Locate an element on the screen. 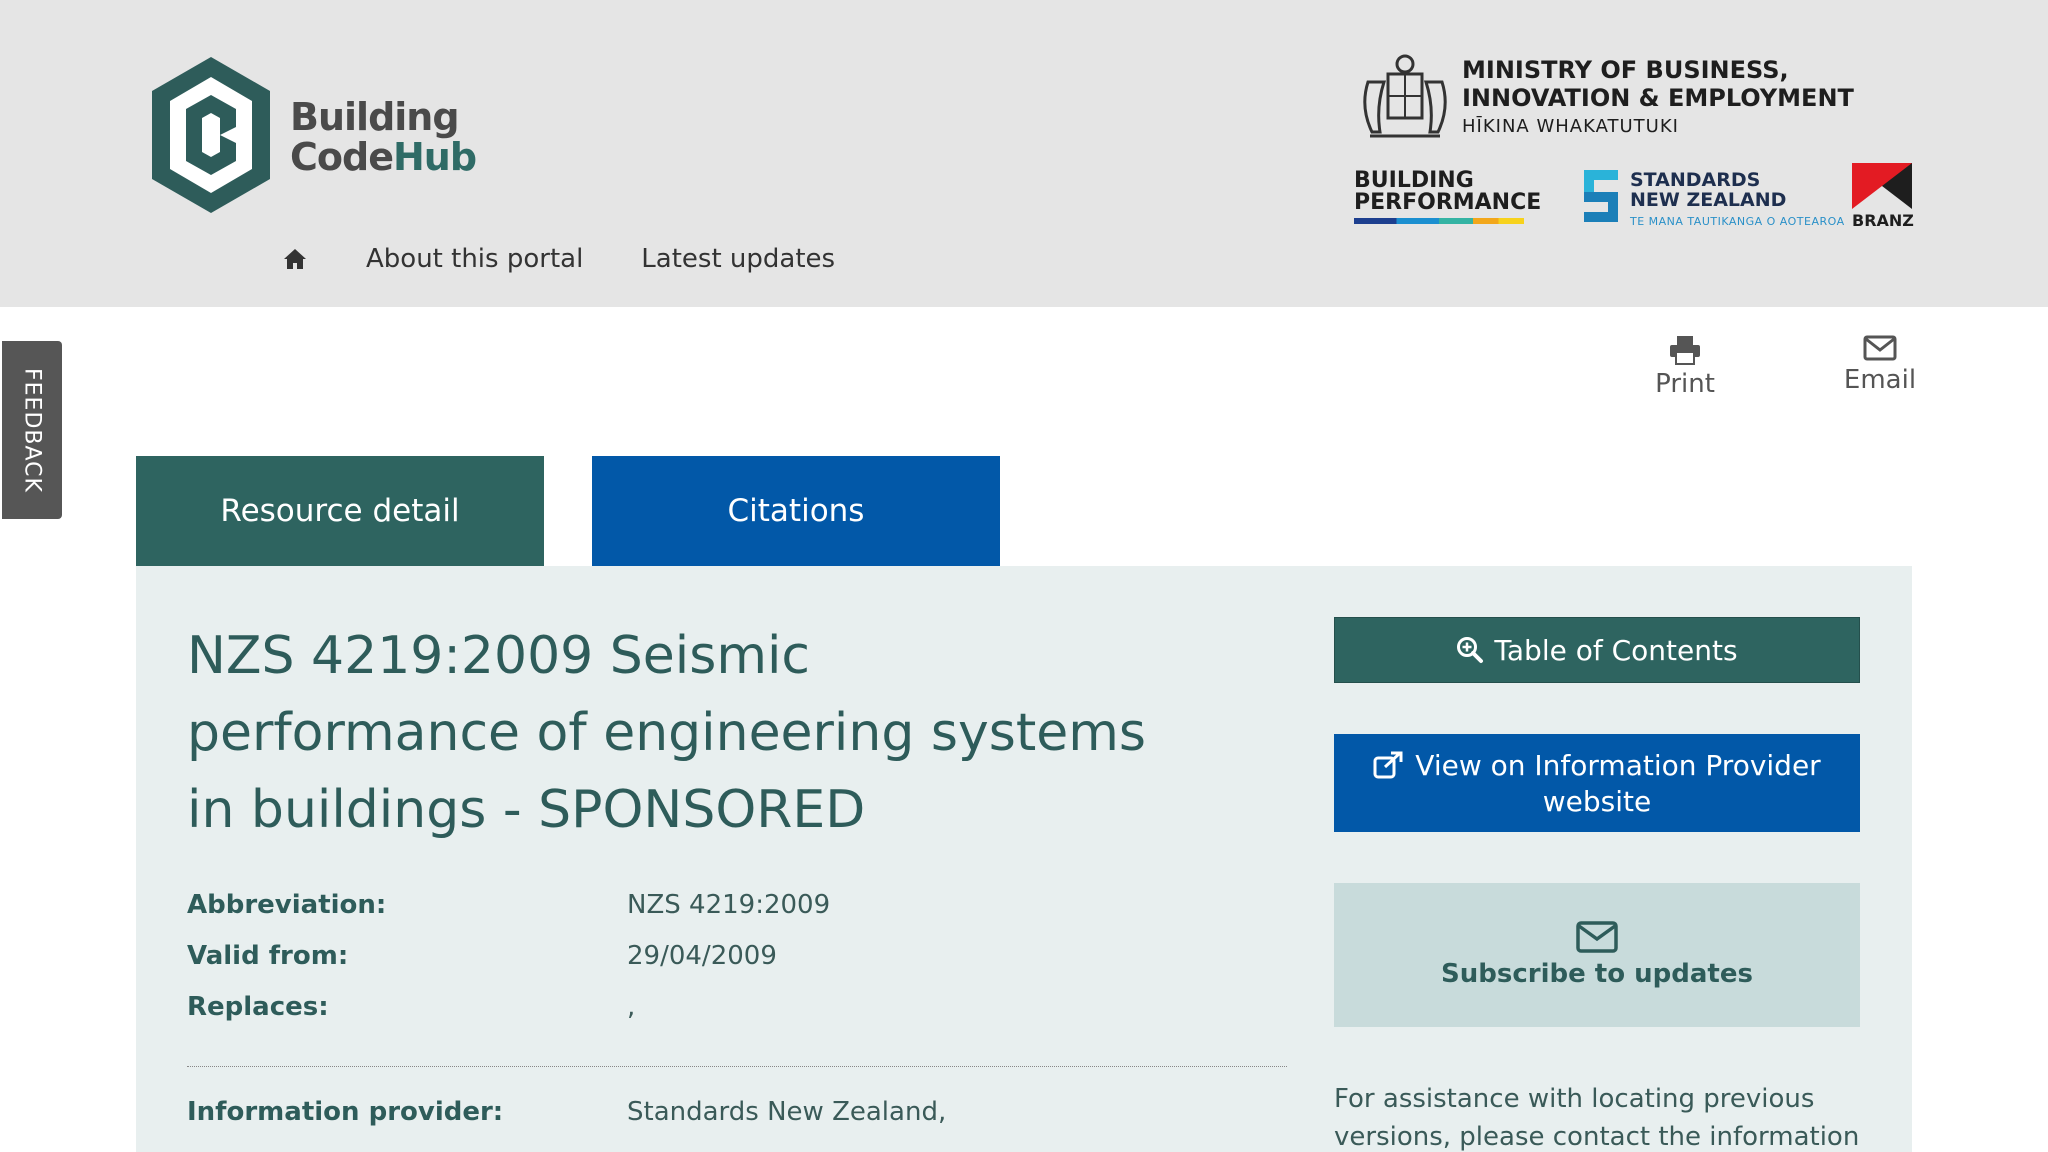 The height and width of the screenshot is (1152, 2048). standards-nz-mark-icon is located at coordinates (1601, 196).